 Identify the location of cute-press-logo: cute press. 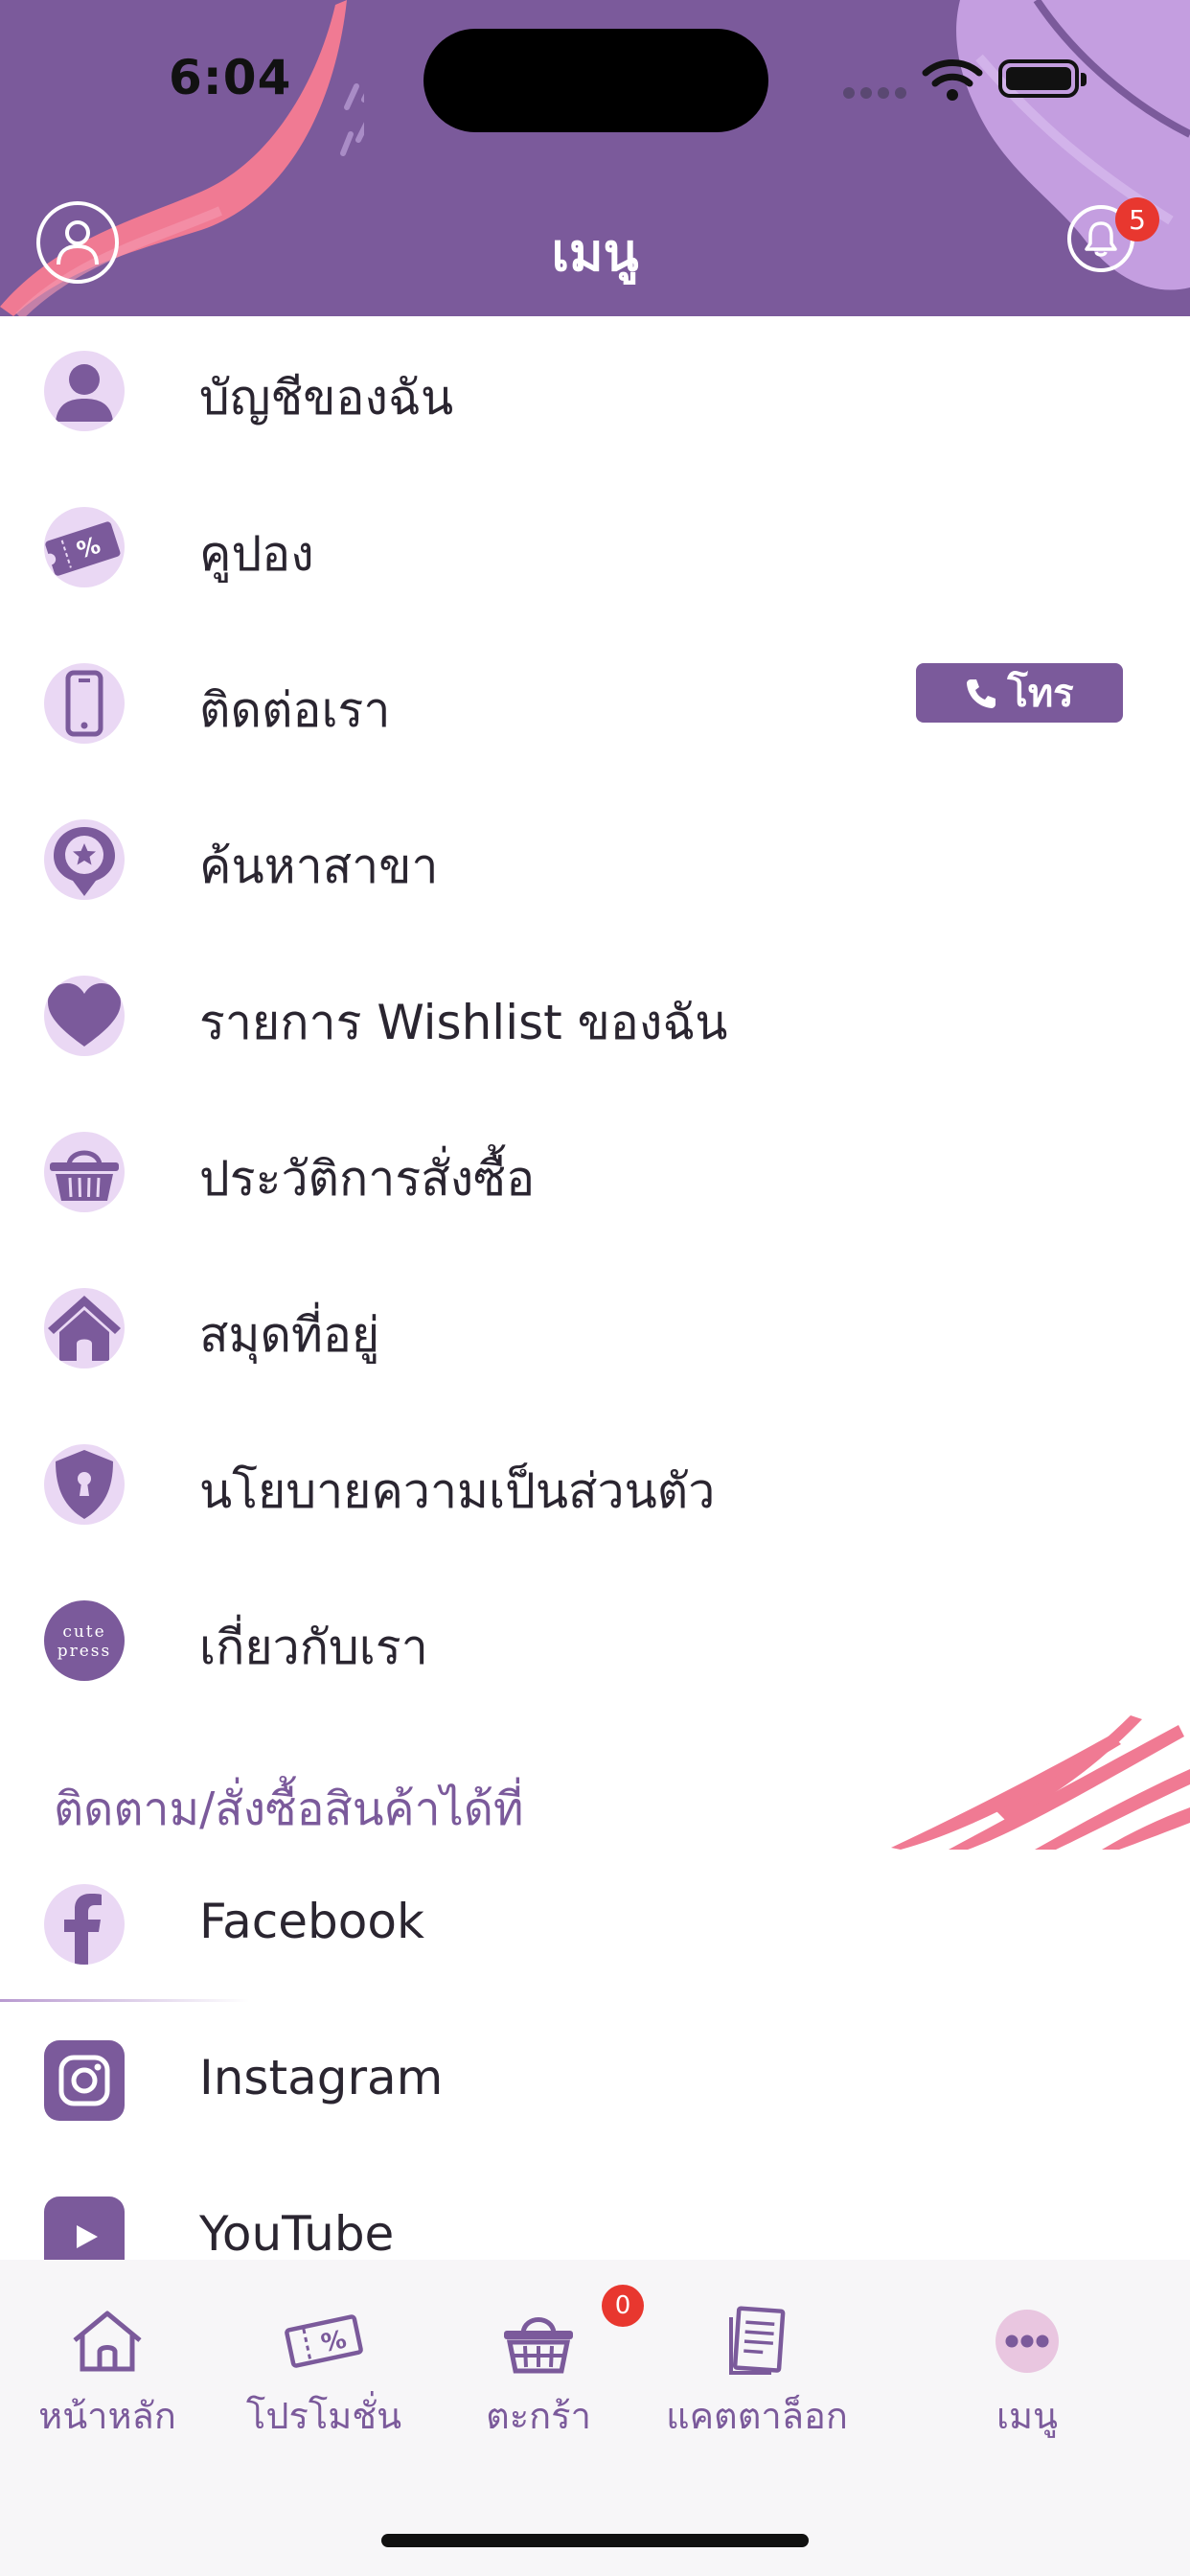
(85, 1640).